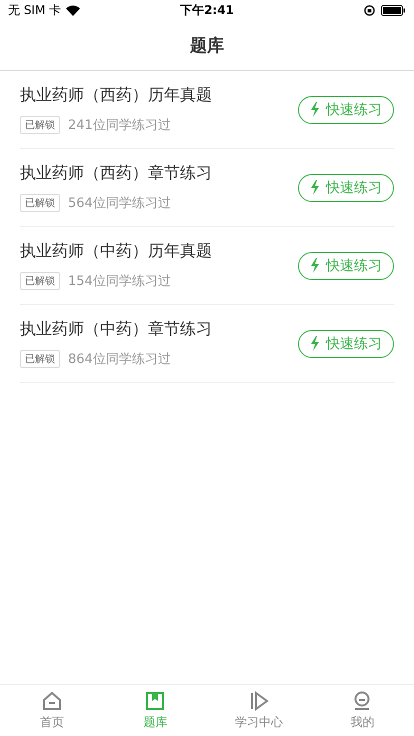  Describe the element at coordinates (116, 251) in the screenshot. I see `item-title: 执业药师（中药）历年真题` at that location.